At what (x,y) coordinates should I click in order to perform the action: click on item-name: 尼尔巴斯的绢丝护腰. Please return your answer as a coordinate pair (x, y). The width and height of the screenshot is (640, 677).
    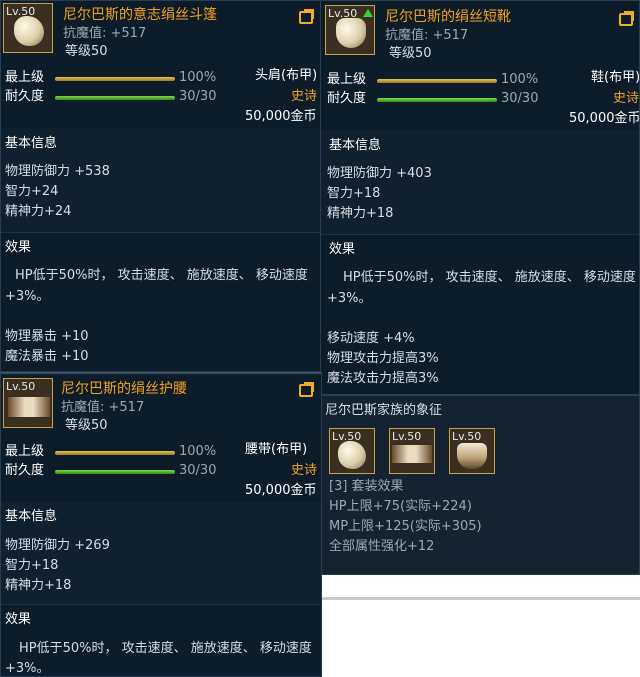
    Looking at the image, I should click on (124, 389).